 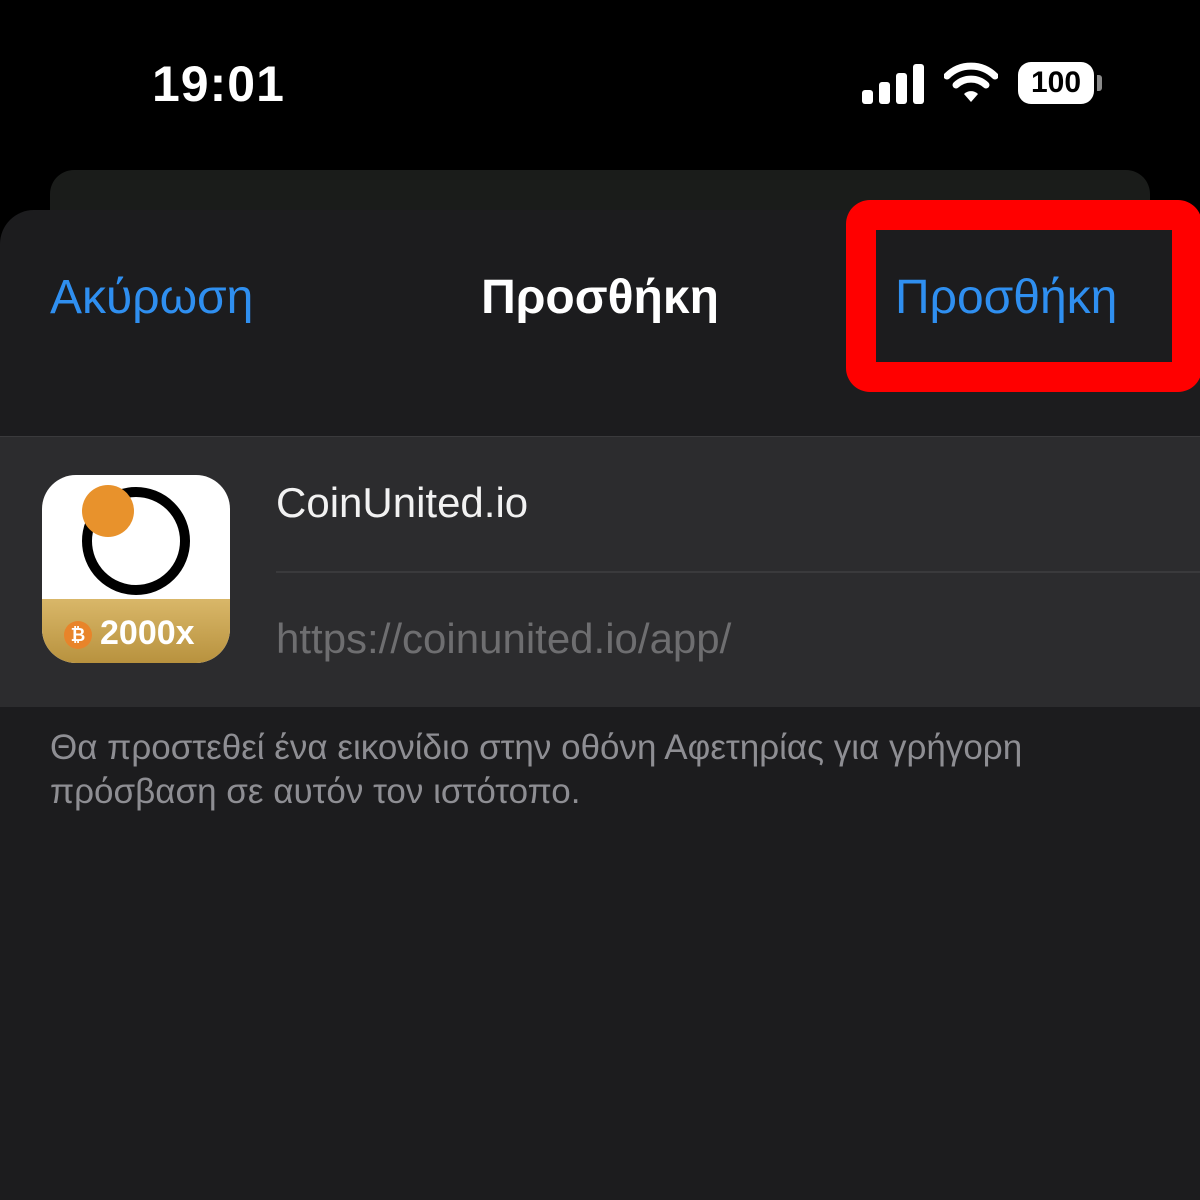 What do you see at coordinates (1099, 83) in the screenshot?
I see `battery-cap` at bounding box center [1099, 83].